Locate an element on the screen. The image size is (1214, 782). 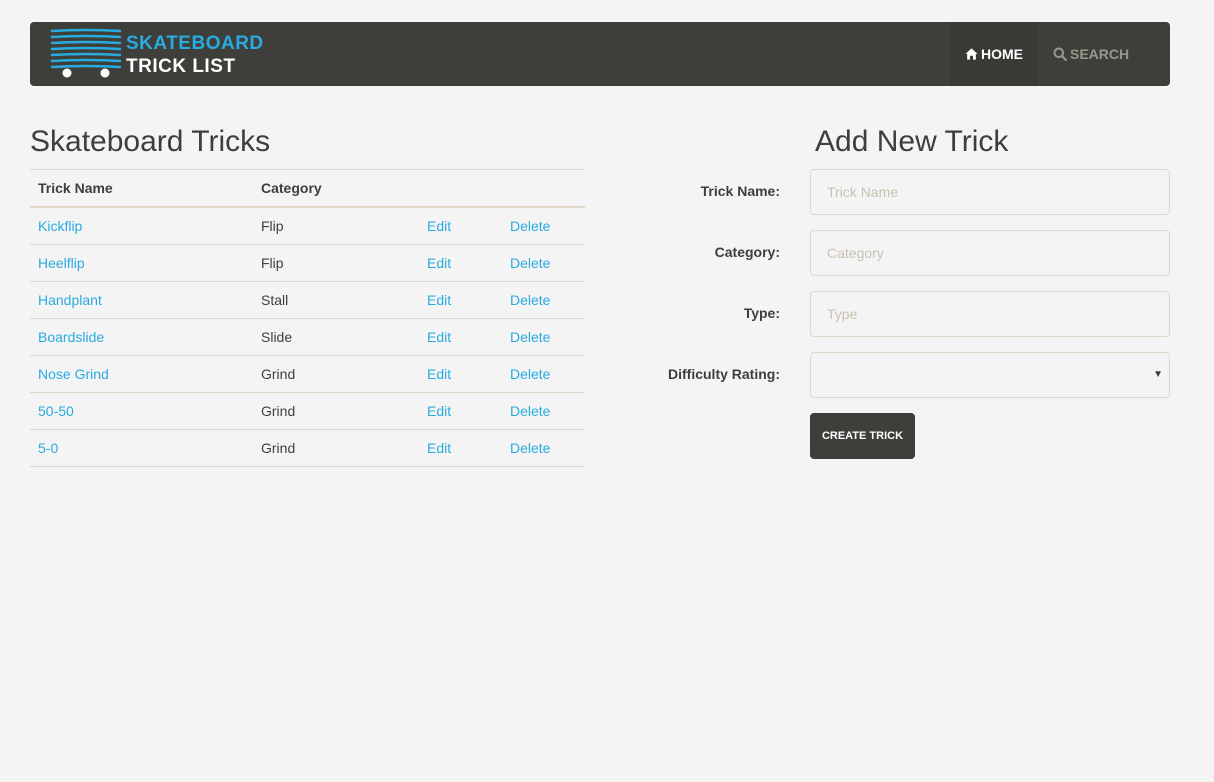
home-icon is located at coordinates (971, 54).